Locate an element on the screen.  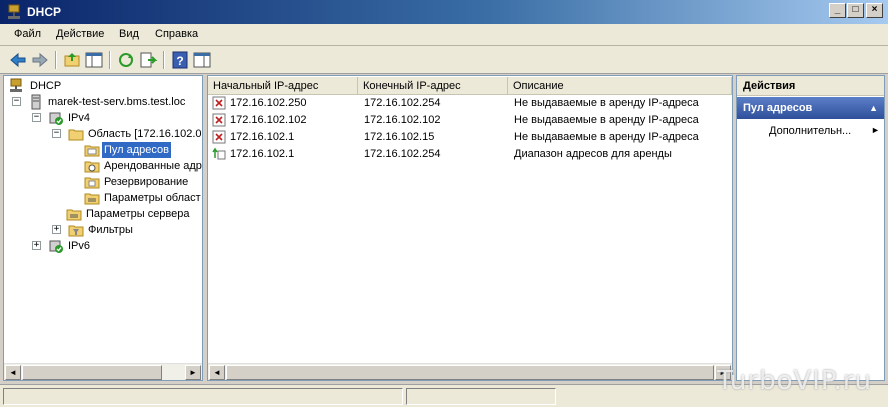
tree-node-leases: Арендованные адр is located at coordinates (143, 166).